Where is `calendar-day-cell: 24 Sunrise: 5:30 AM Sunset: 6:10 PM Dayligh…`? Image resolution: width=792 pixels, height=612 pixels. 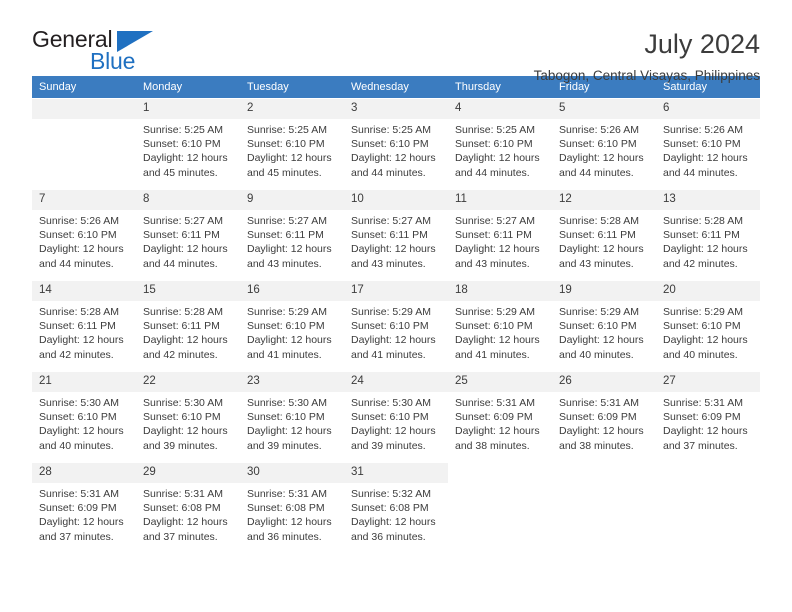
calendar-day-cell: 24 Sunrise: 5:30 AM Sunset: 6:10 PM Dayligh… is located at coordinates (396, 417).